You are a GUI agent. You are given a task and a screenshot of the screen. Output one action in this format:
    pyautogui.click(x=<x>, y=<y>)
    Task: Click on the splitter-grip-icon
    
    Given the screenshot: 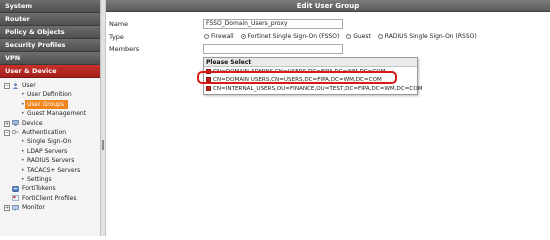 What is the action you would take?
    pyautogui.click(x=103, y=145)
    